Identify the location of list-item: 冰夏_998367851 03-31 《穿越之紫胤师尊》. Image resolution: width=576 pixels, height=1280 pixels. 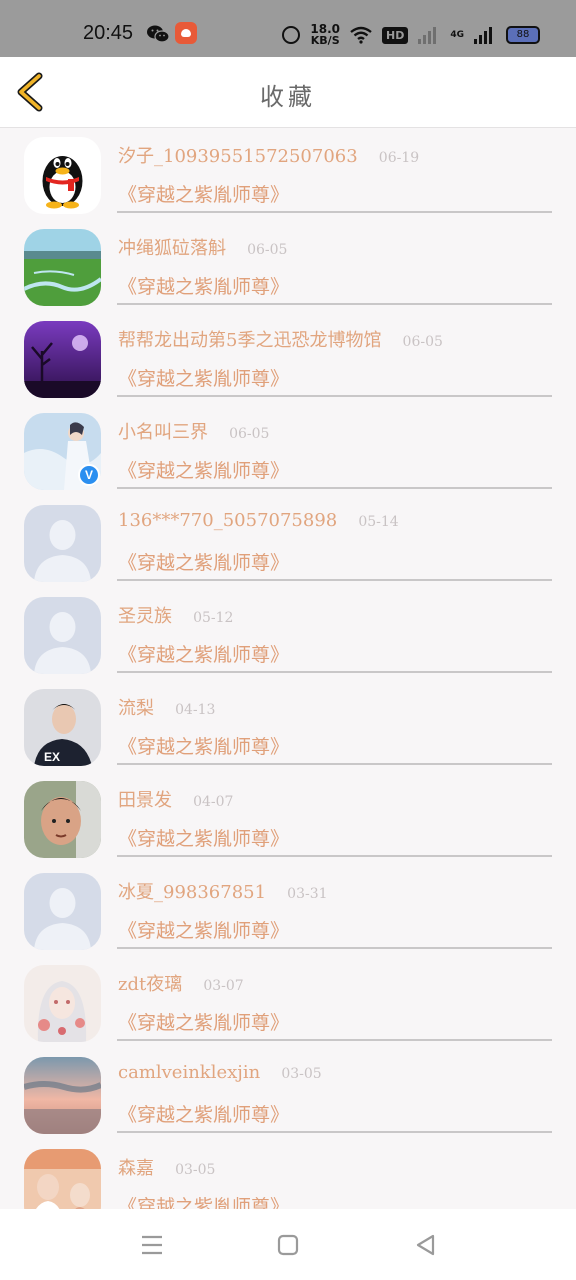
(288, 910).